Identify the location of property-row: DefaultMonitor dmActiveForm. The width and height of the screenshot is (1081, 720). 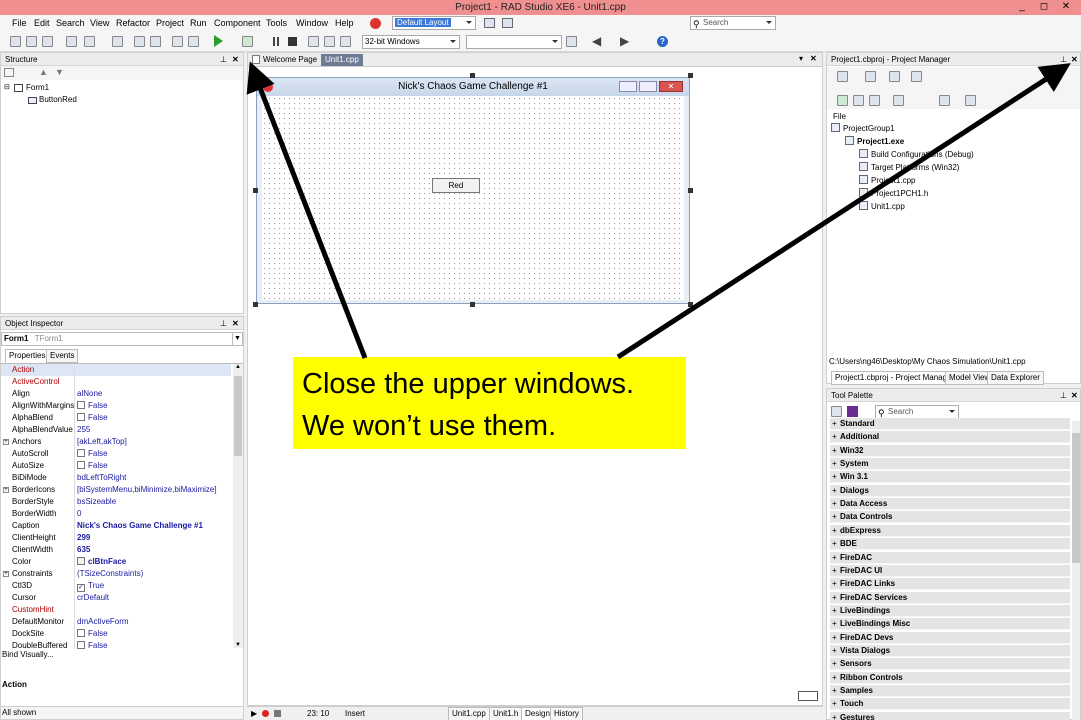
(116, 622).